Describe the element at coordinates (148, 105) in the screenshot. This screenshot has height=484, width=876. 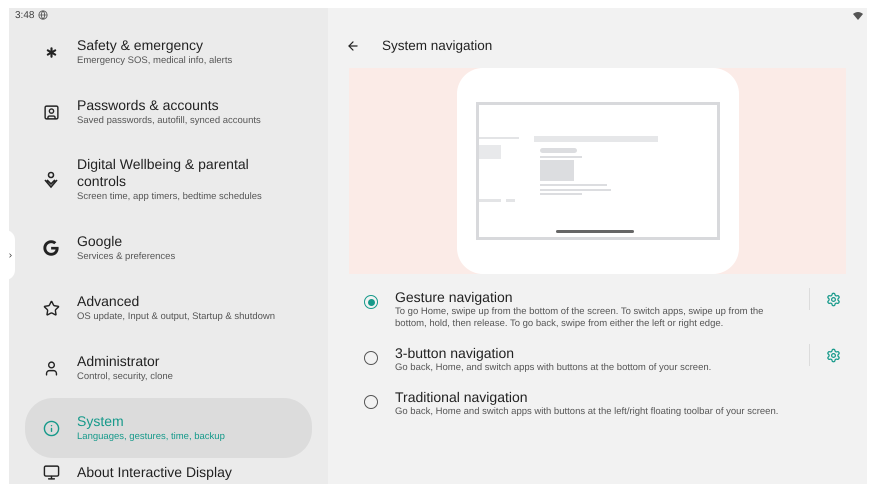
I see `item-title: Passwords & accounts` at that location.